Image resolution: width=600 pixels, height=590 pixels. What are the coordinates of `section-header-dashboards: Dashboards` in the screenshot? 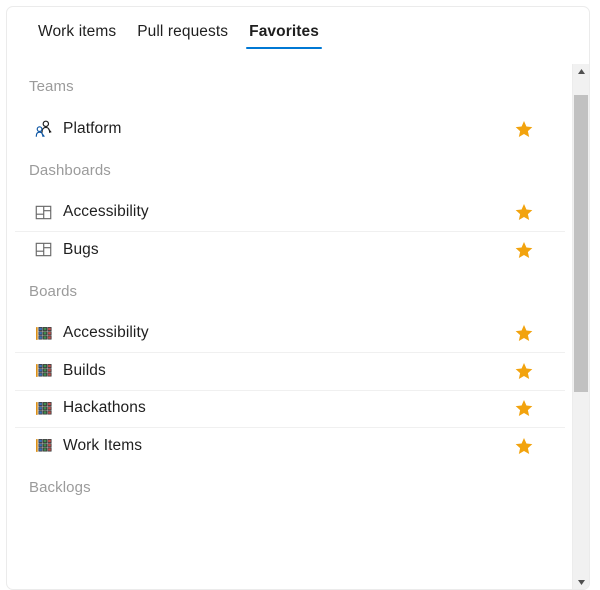 It's located at (70, 170).